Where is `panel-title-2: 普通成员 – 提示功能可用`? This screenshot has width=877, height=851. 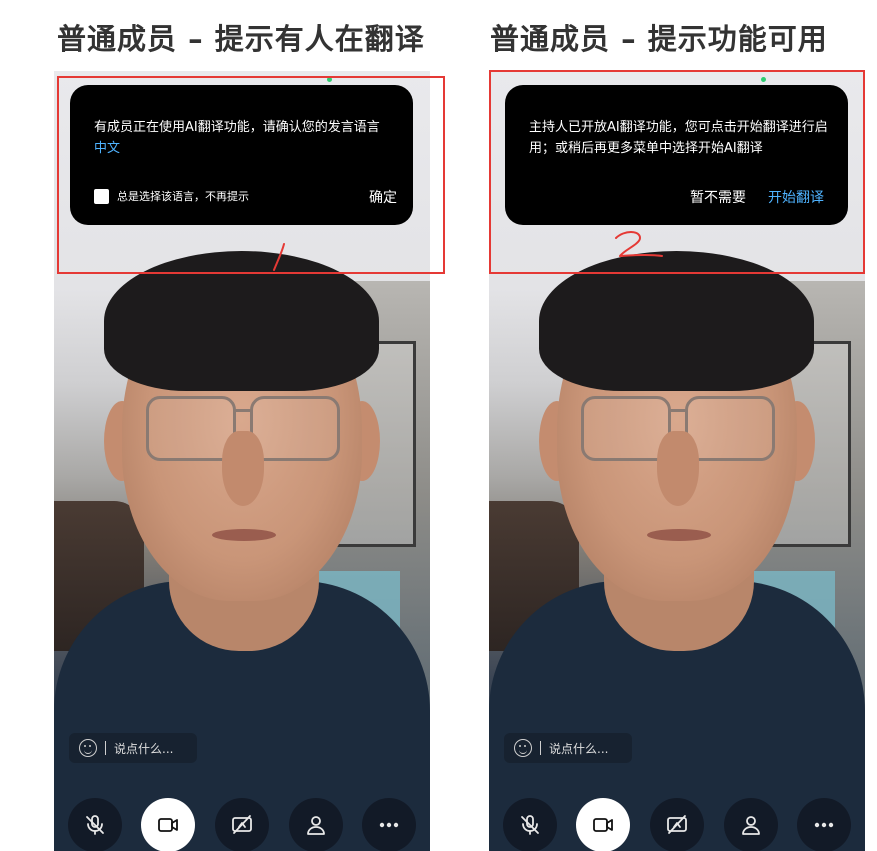 panel-title-2: 普通成员 – 提示功能可用 is located at coordinates (659, 39).